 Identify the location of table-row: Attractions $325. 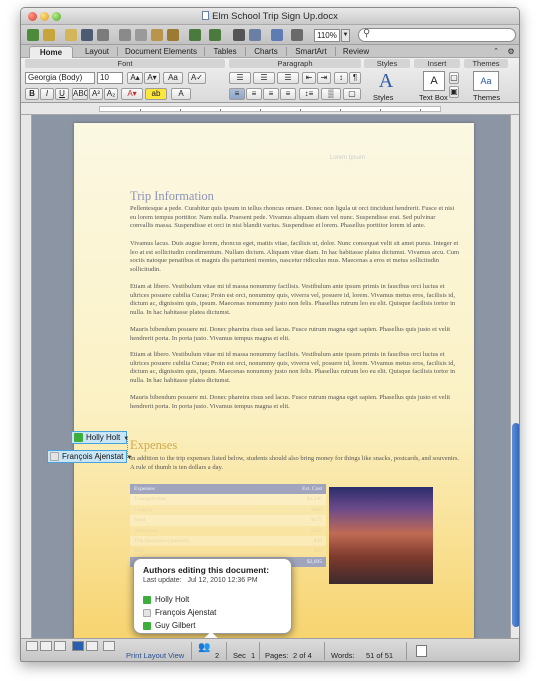
(228, 530).